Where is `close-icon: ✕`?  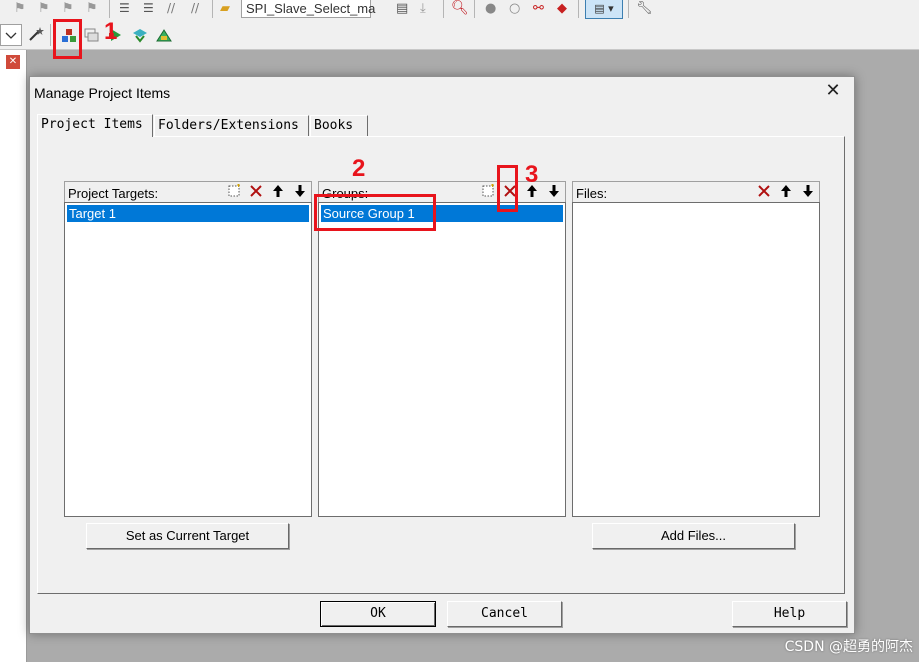 close-icon: ✕ is located at coordinates (833, 91).